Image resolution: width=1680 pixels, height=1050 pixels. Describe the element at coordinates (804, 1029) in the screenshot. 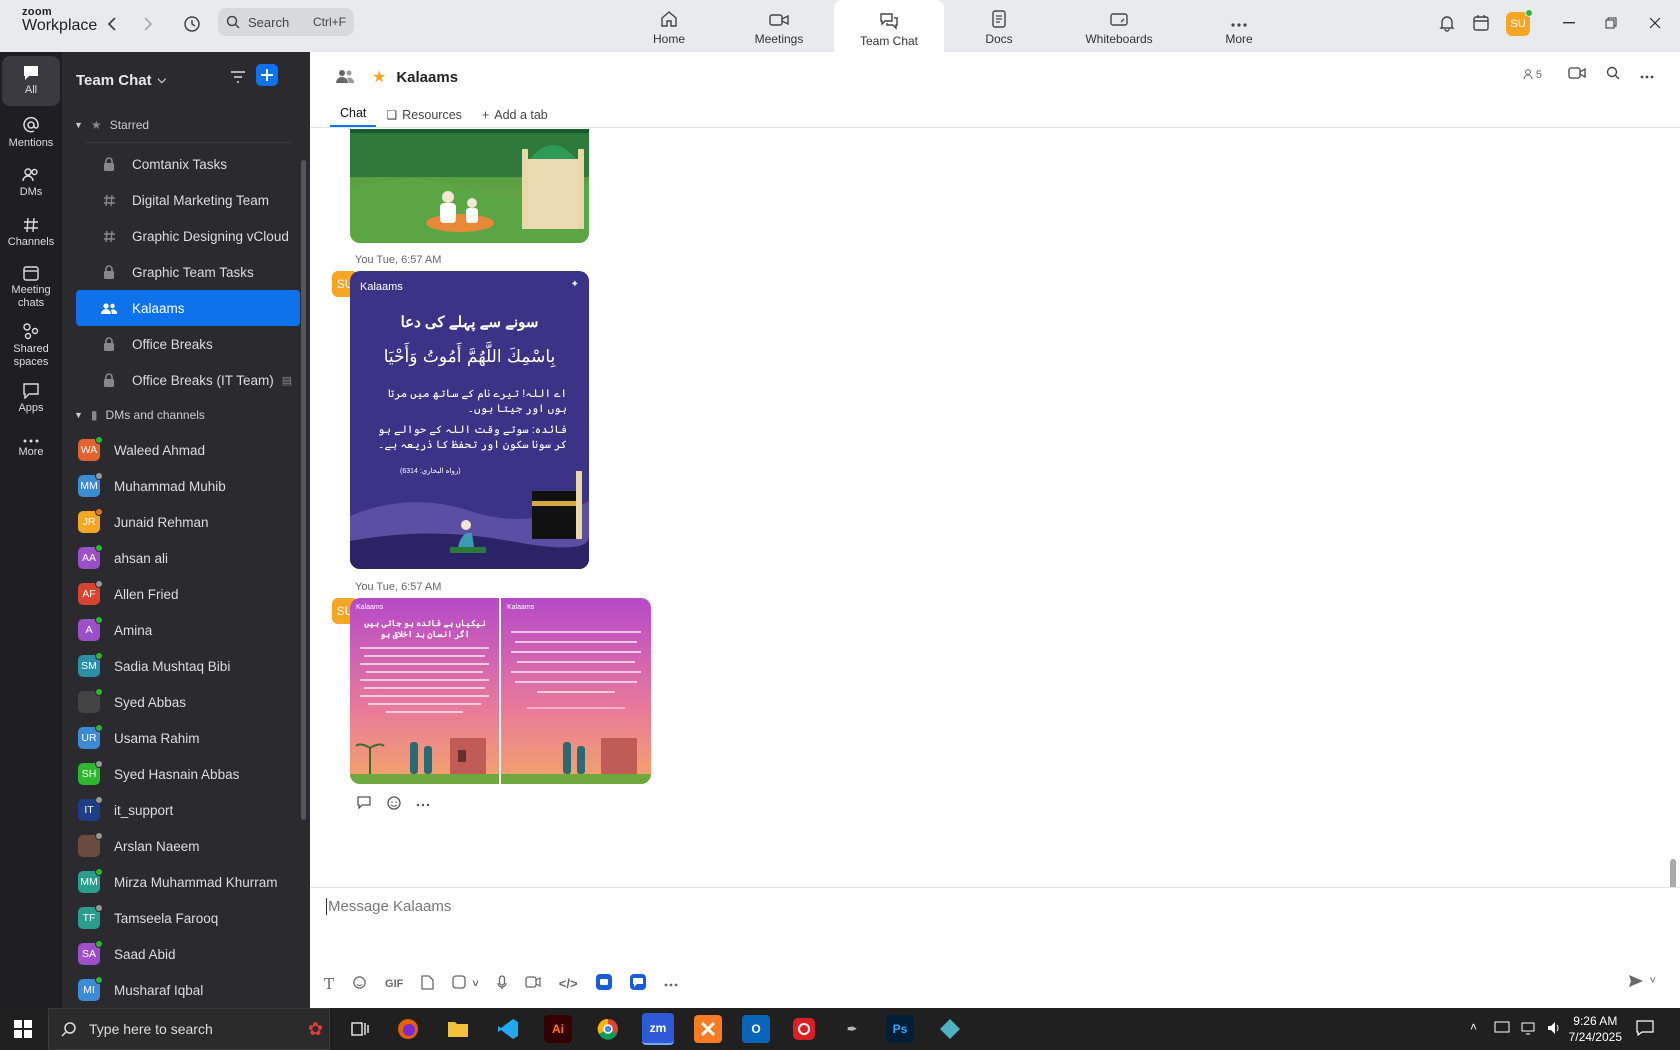

I see `creative-cloud-icon` at that location.